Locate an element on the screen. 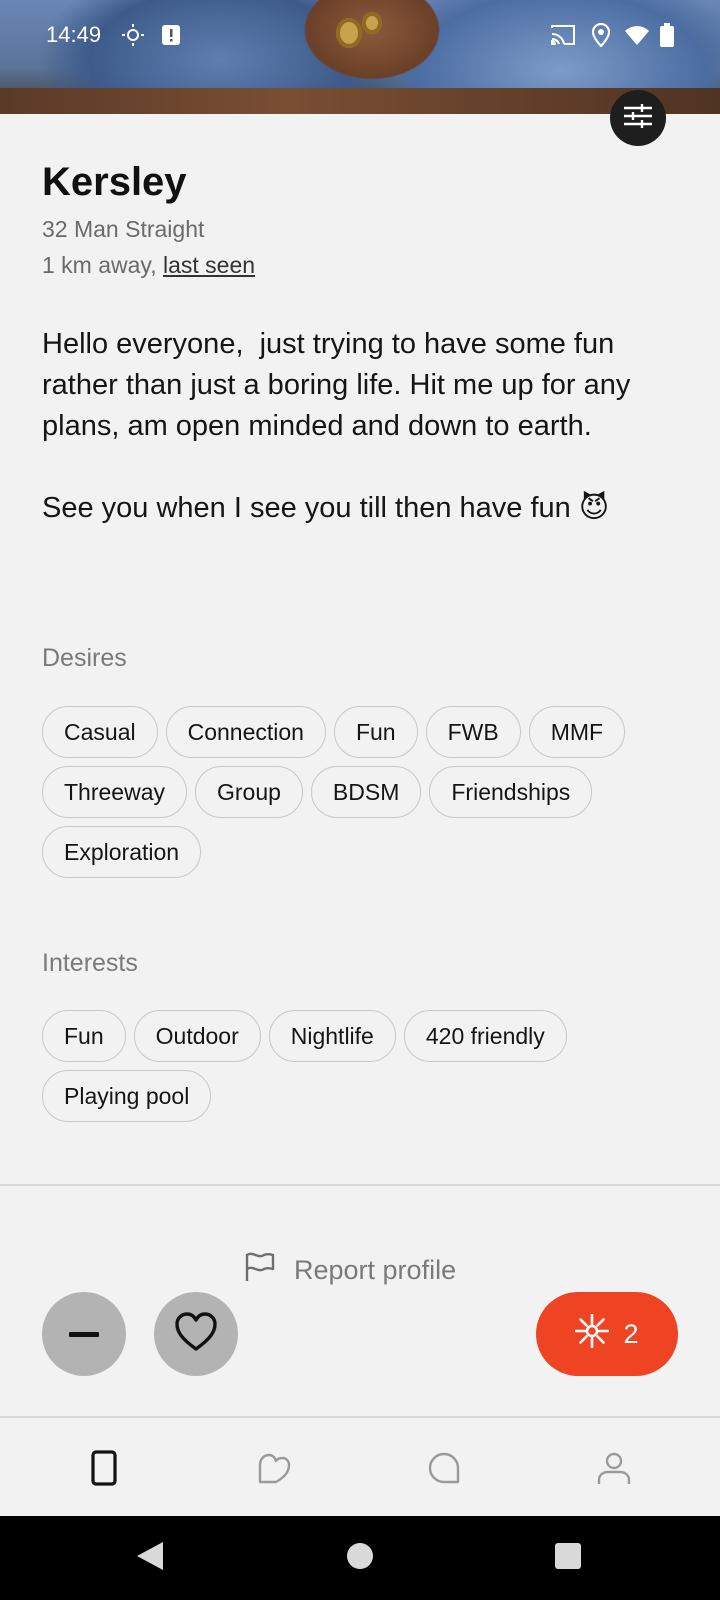  status-time: 14:49 is located at coordinates (74, 34).